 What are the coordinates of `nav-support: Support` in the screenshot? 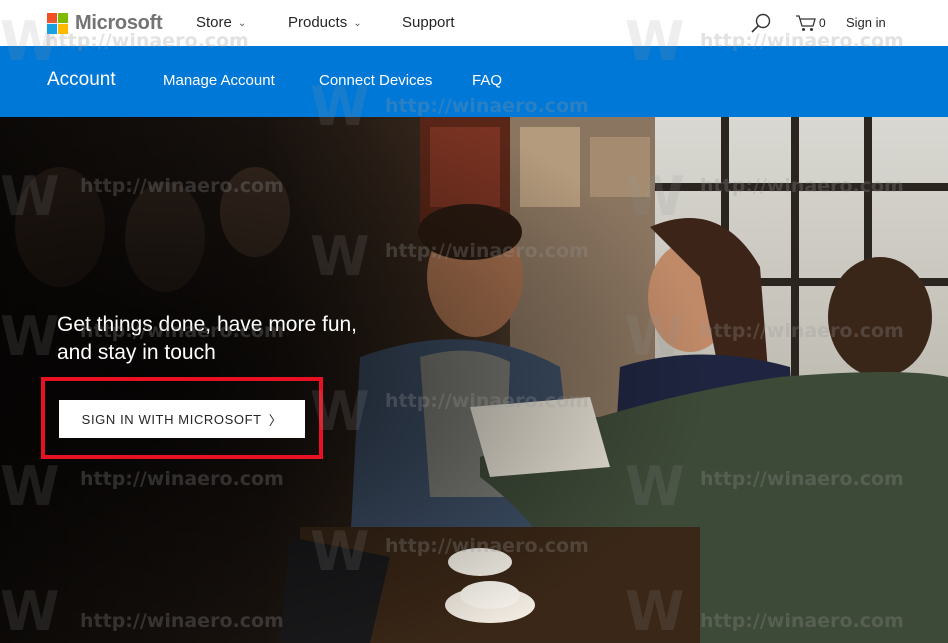 It's located at (428, 22).